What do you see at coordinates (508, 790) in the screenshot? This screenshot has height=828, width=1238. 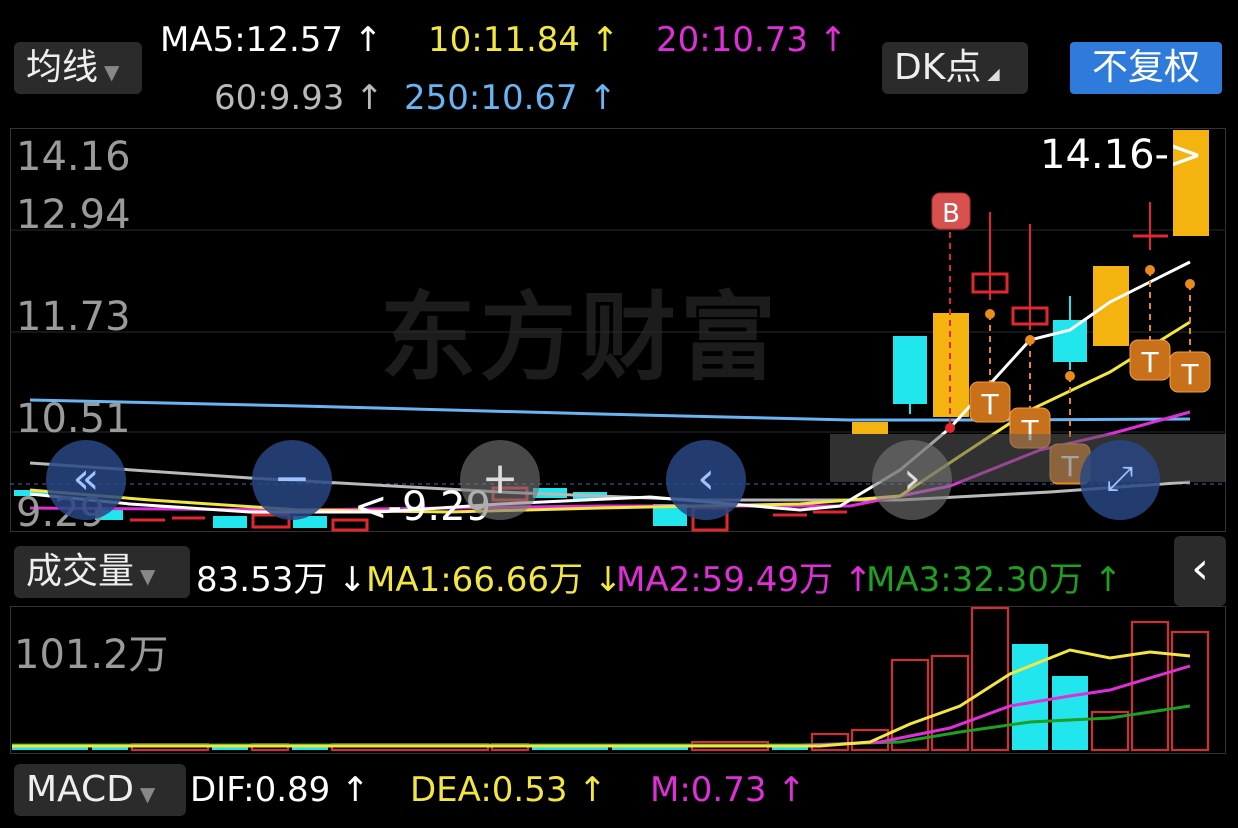 I see `dea-value: DEA:0.53 ↑` at bounding box center [508, 790].